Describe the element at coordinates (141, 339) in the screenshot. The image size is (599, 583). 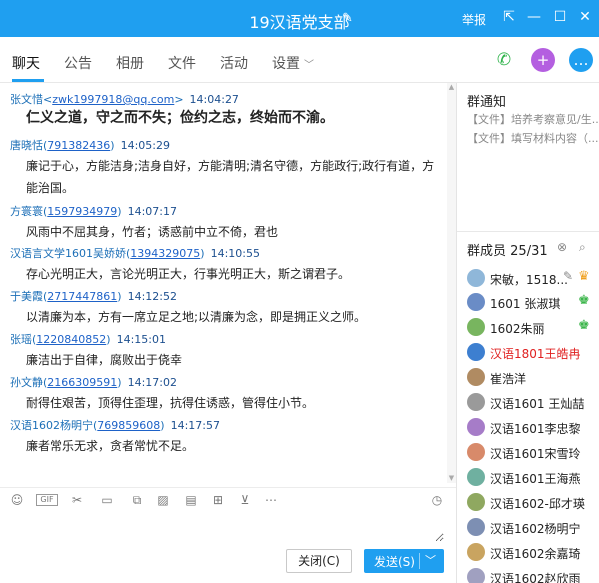
I see `message-time: 14:15:01` at that location.